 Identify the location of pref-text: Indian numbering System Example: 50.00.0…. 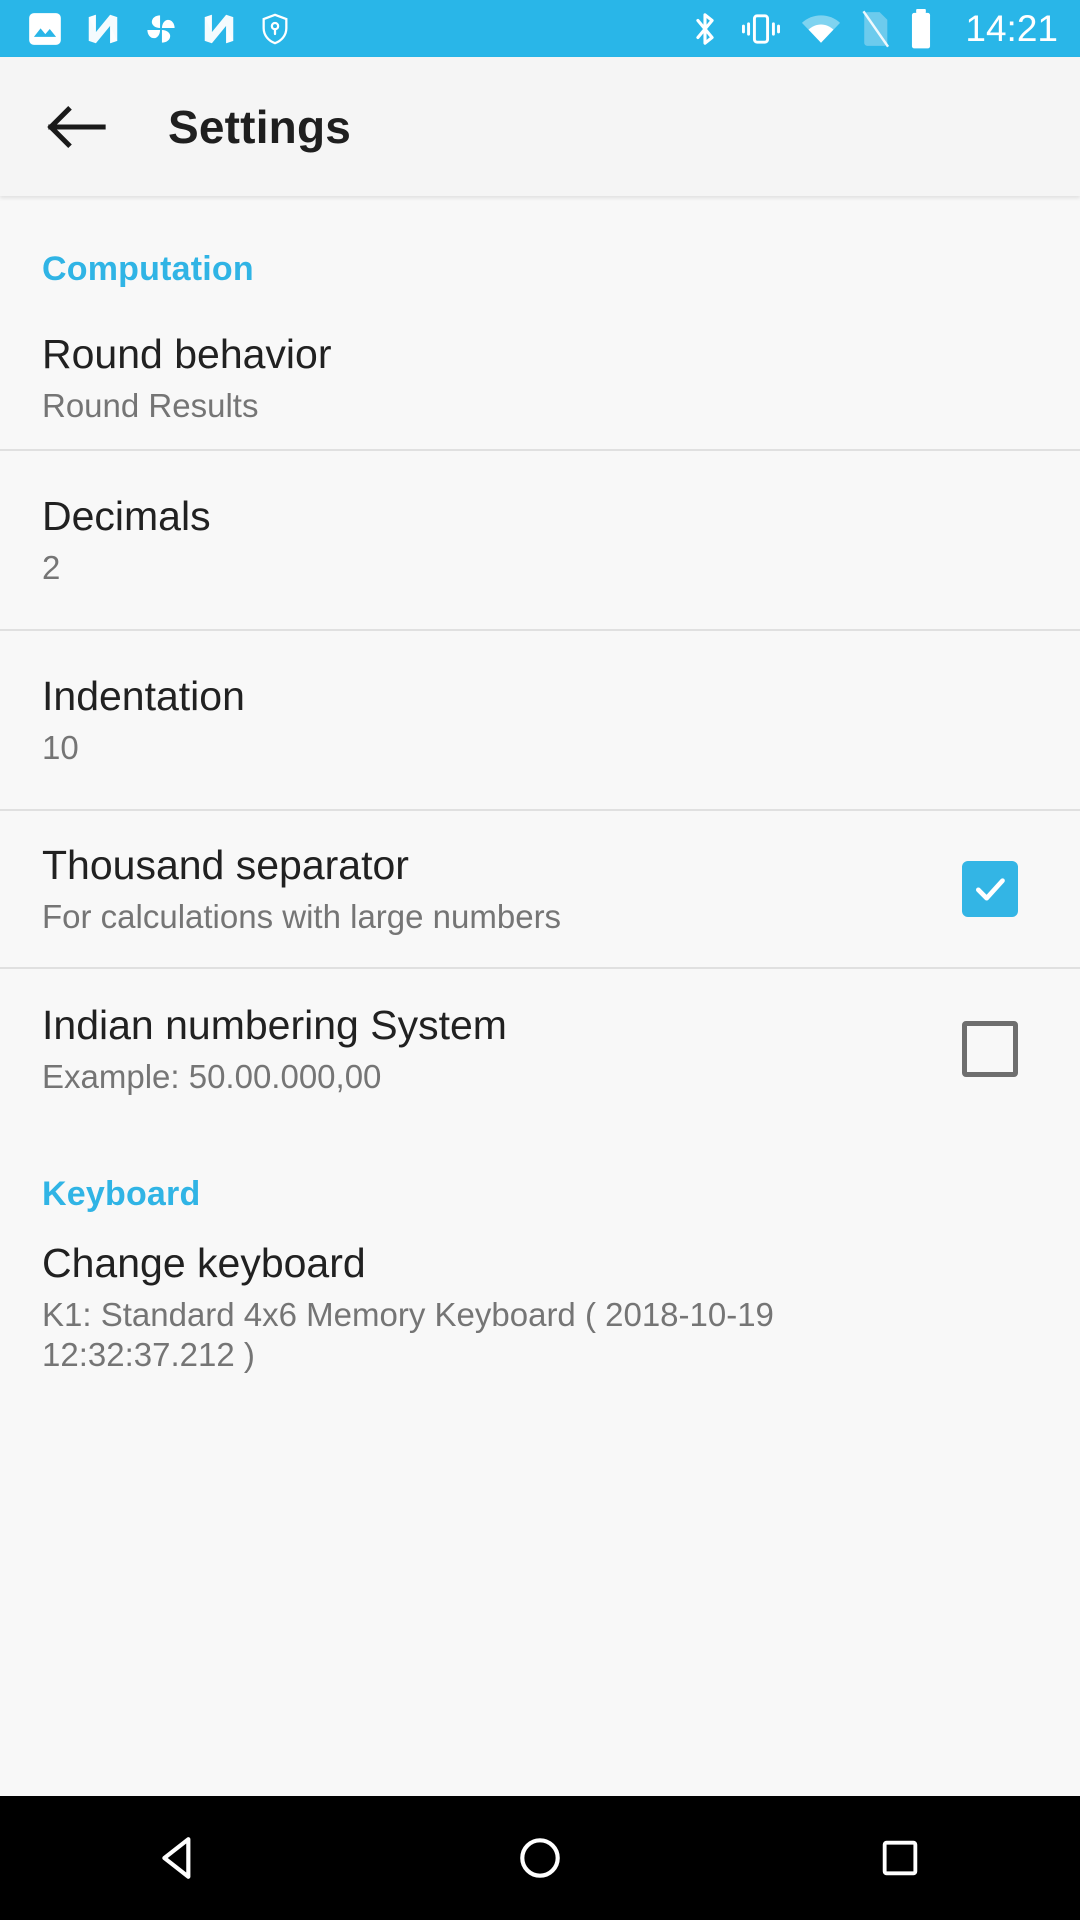
(482, 1049).